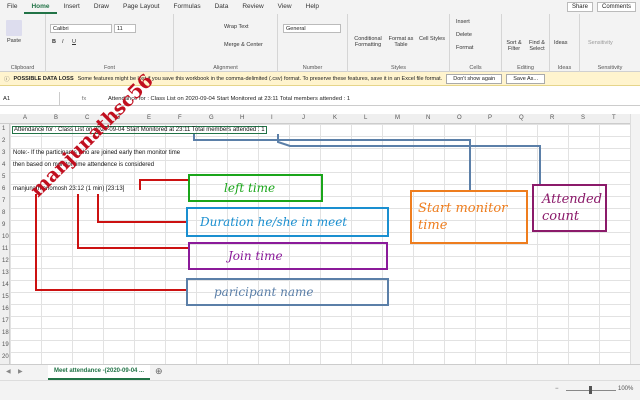 Image resolution: width=640 pixels, height=400 pixels. What do you see at coordinates (159, 371) in the screenshot?
I see `add-sheet-icon: ⊕` at bounding box center [159, 371].